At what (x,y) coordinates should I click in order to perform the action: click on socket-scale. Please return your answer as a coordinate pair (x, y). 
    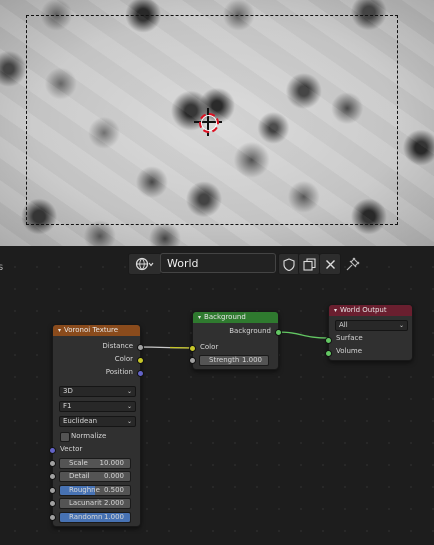
    Looking at the image, I should click on (52, 463).